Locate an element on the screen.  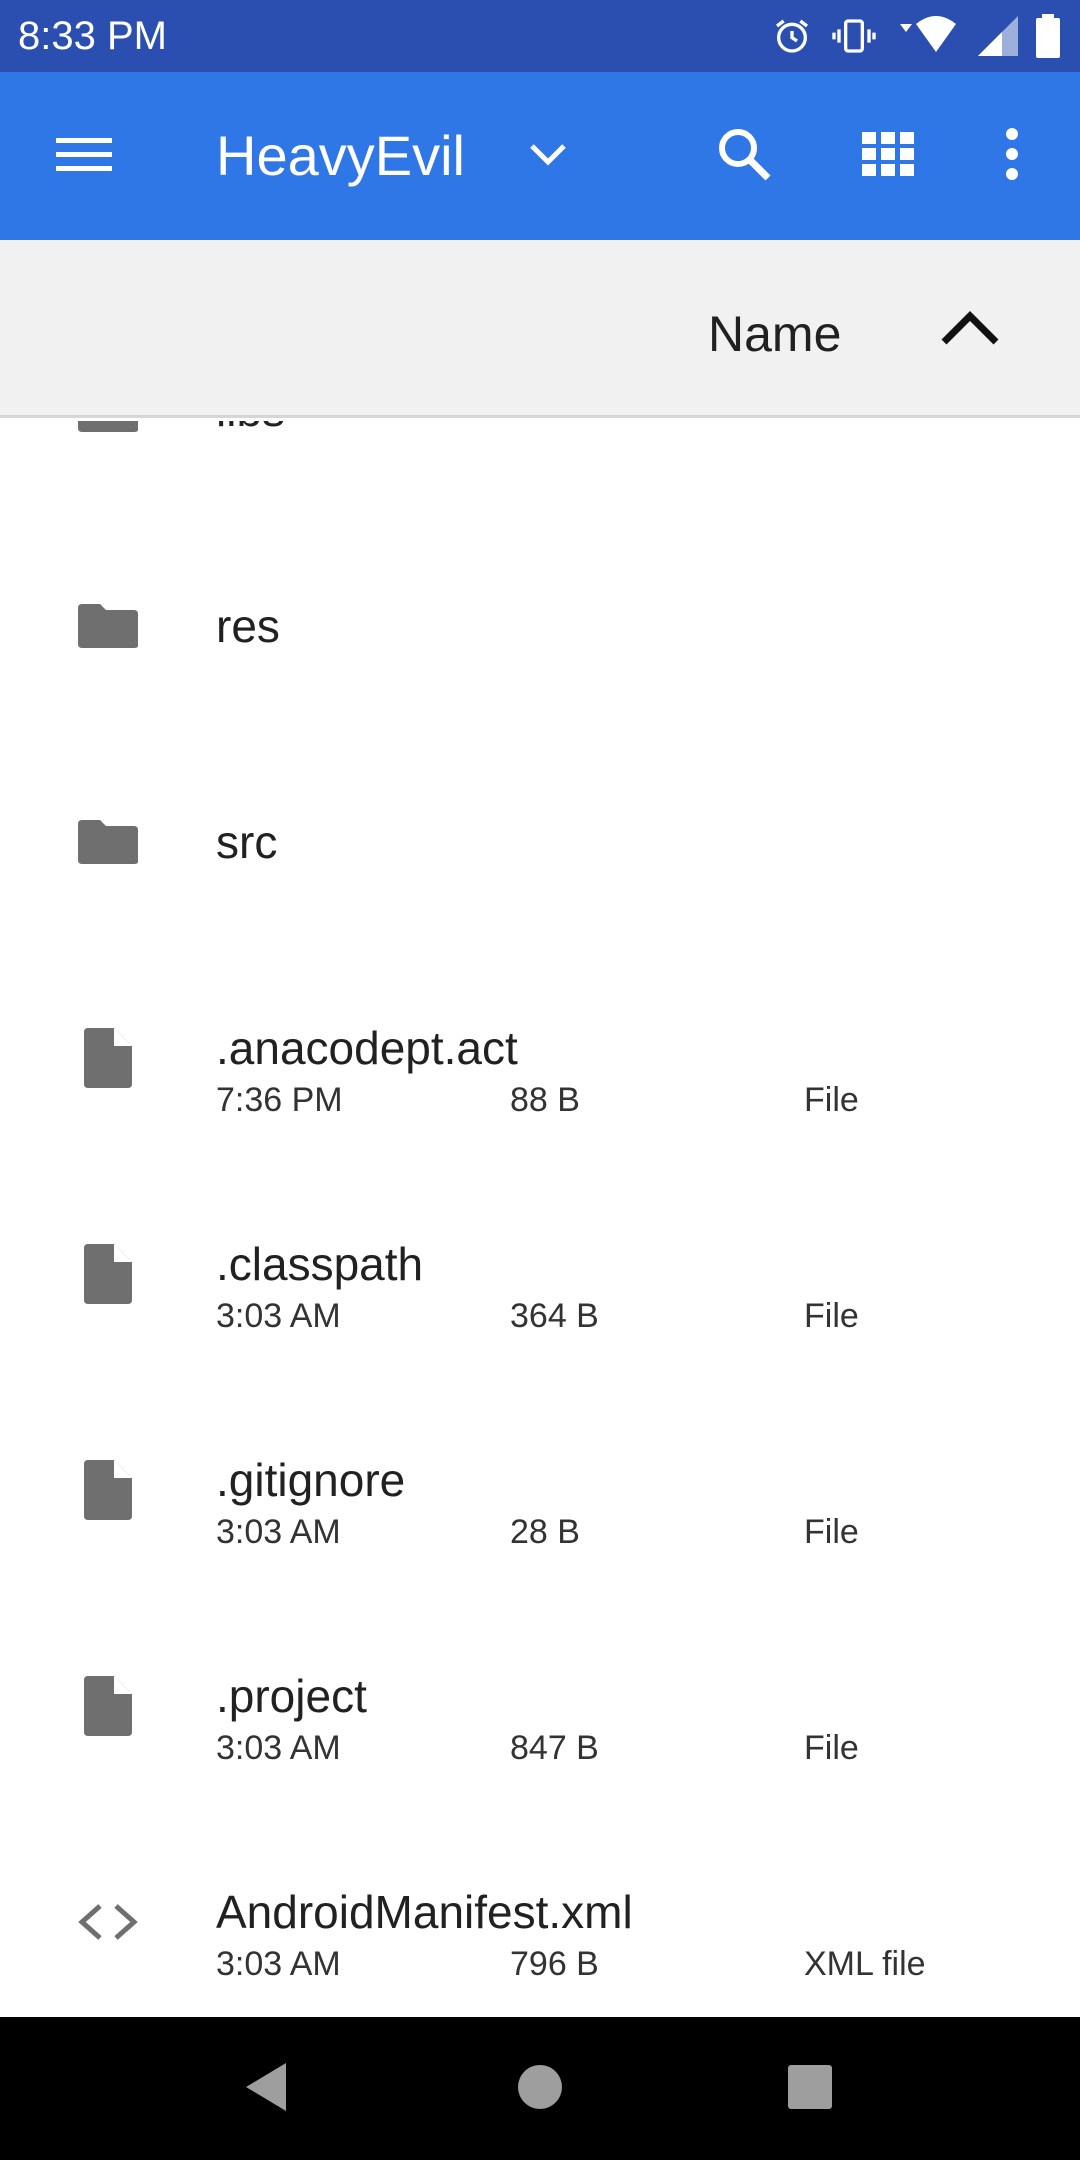
file-size: 847 B is located at coordinates (554, 1748).